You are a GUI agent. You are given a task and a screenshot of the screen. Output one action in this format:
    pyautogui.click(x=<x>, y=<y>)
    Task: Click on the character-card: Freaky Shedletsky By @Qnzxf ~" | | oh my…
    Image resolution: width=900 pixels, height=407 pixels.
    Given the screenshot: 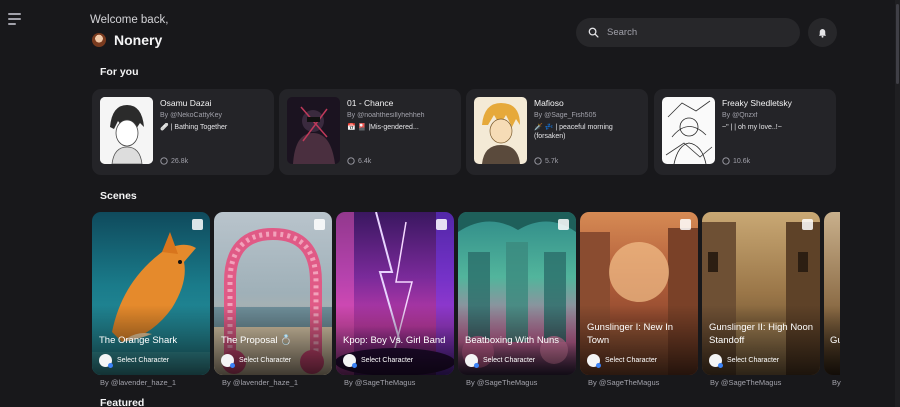 What is the action you would take?
    pyautogui.click(x=745, y=132)
    